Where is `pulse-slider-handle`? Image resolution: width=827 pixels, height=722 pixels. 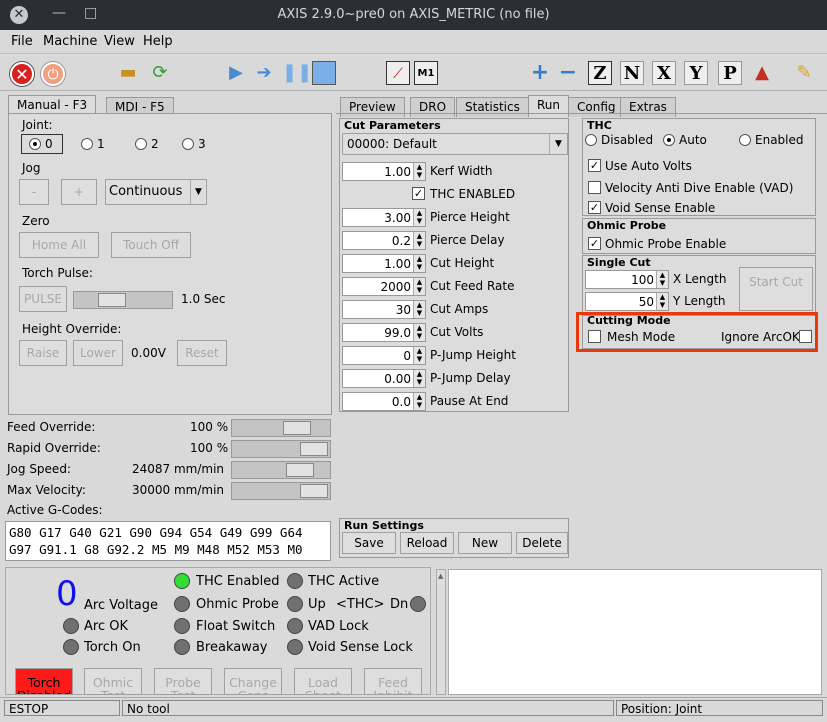
pulse-slider-handle is located at coordinates (112, 300).